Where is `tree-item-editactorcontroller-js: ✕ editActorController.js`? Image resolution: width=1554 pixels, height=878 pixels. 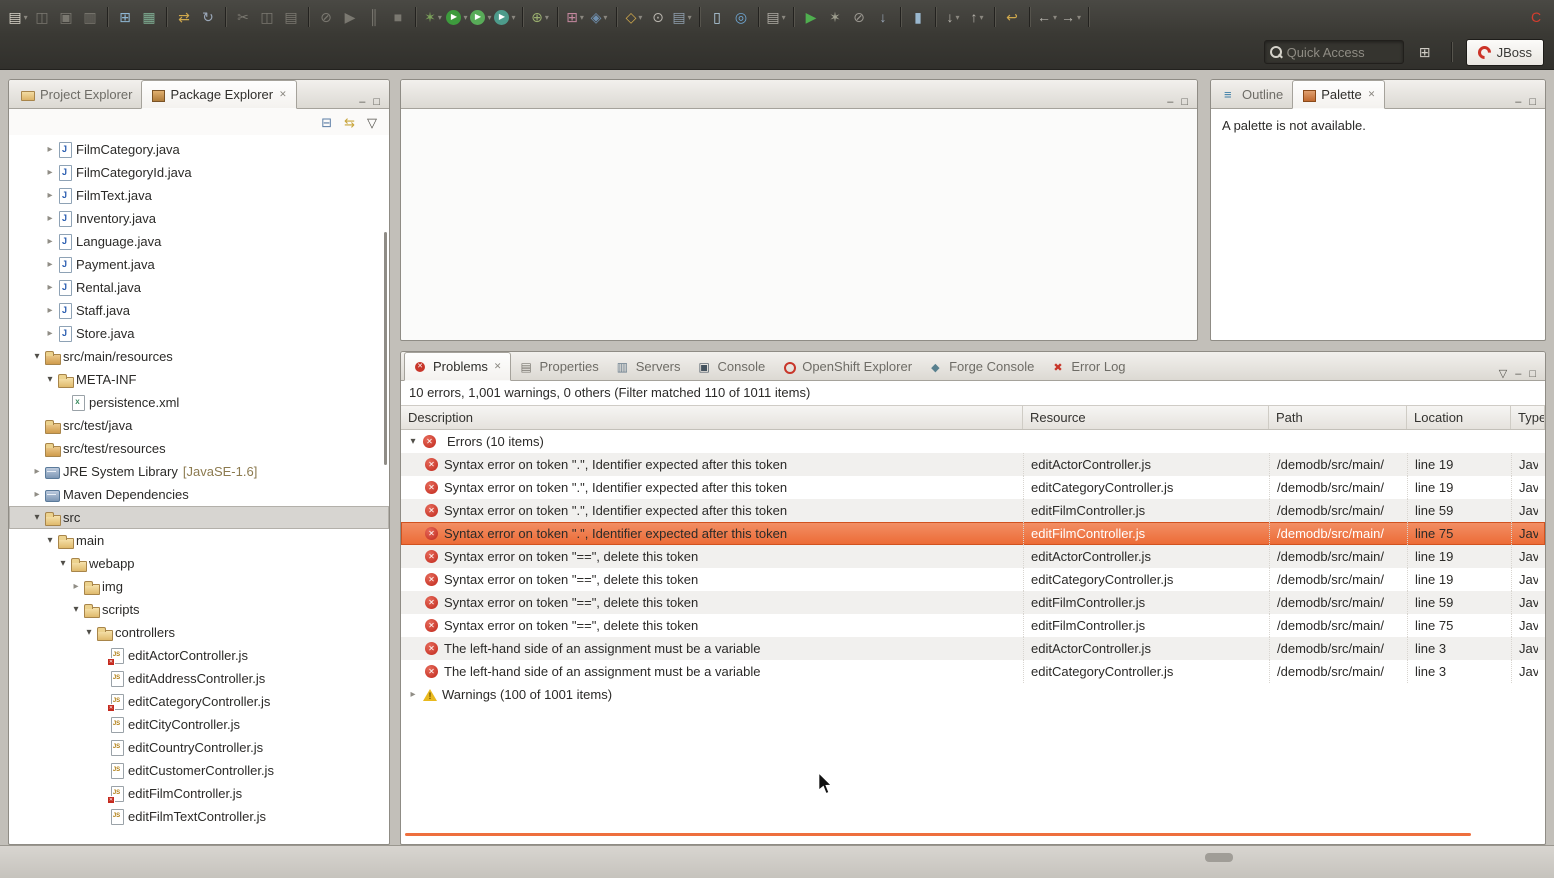 tree-item-editactorcontroller-js: ✕ editActorController.js is located at coordinates (199, 655).